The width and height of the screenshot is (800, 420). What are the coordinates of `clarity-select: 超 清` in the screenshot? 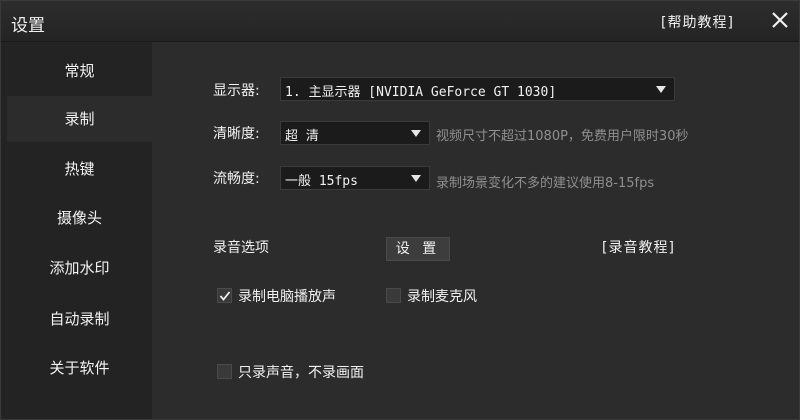 It's located at (355, 133).